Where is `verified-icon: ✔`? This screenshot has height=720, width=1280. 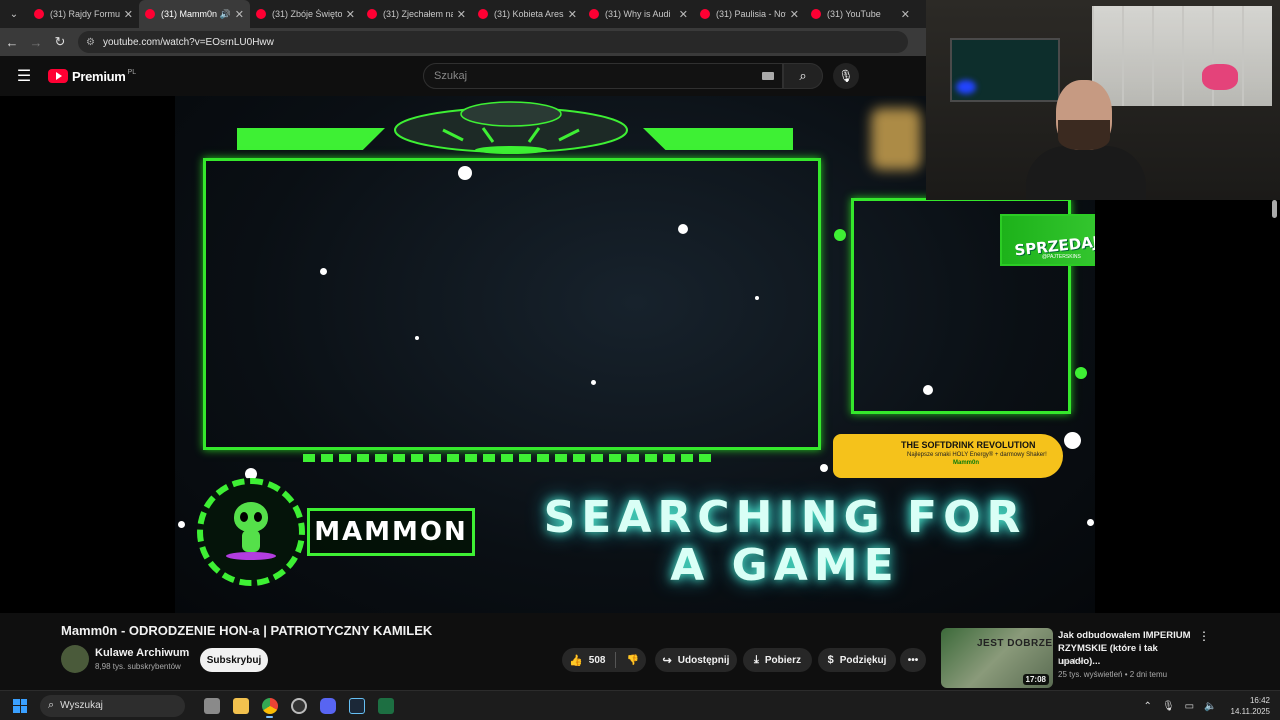
verified-icon: ✔ is located at coordinates (1081, 661).